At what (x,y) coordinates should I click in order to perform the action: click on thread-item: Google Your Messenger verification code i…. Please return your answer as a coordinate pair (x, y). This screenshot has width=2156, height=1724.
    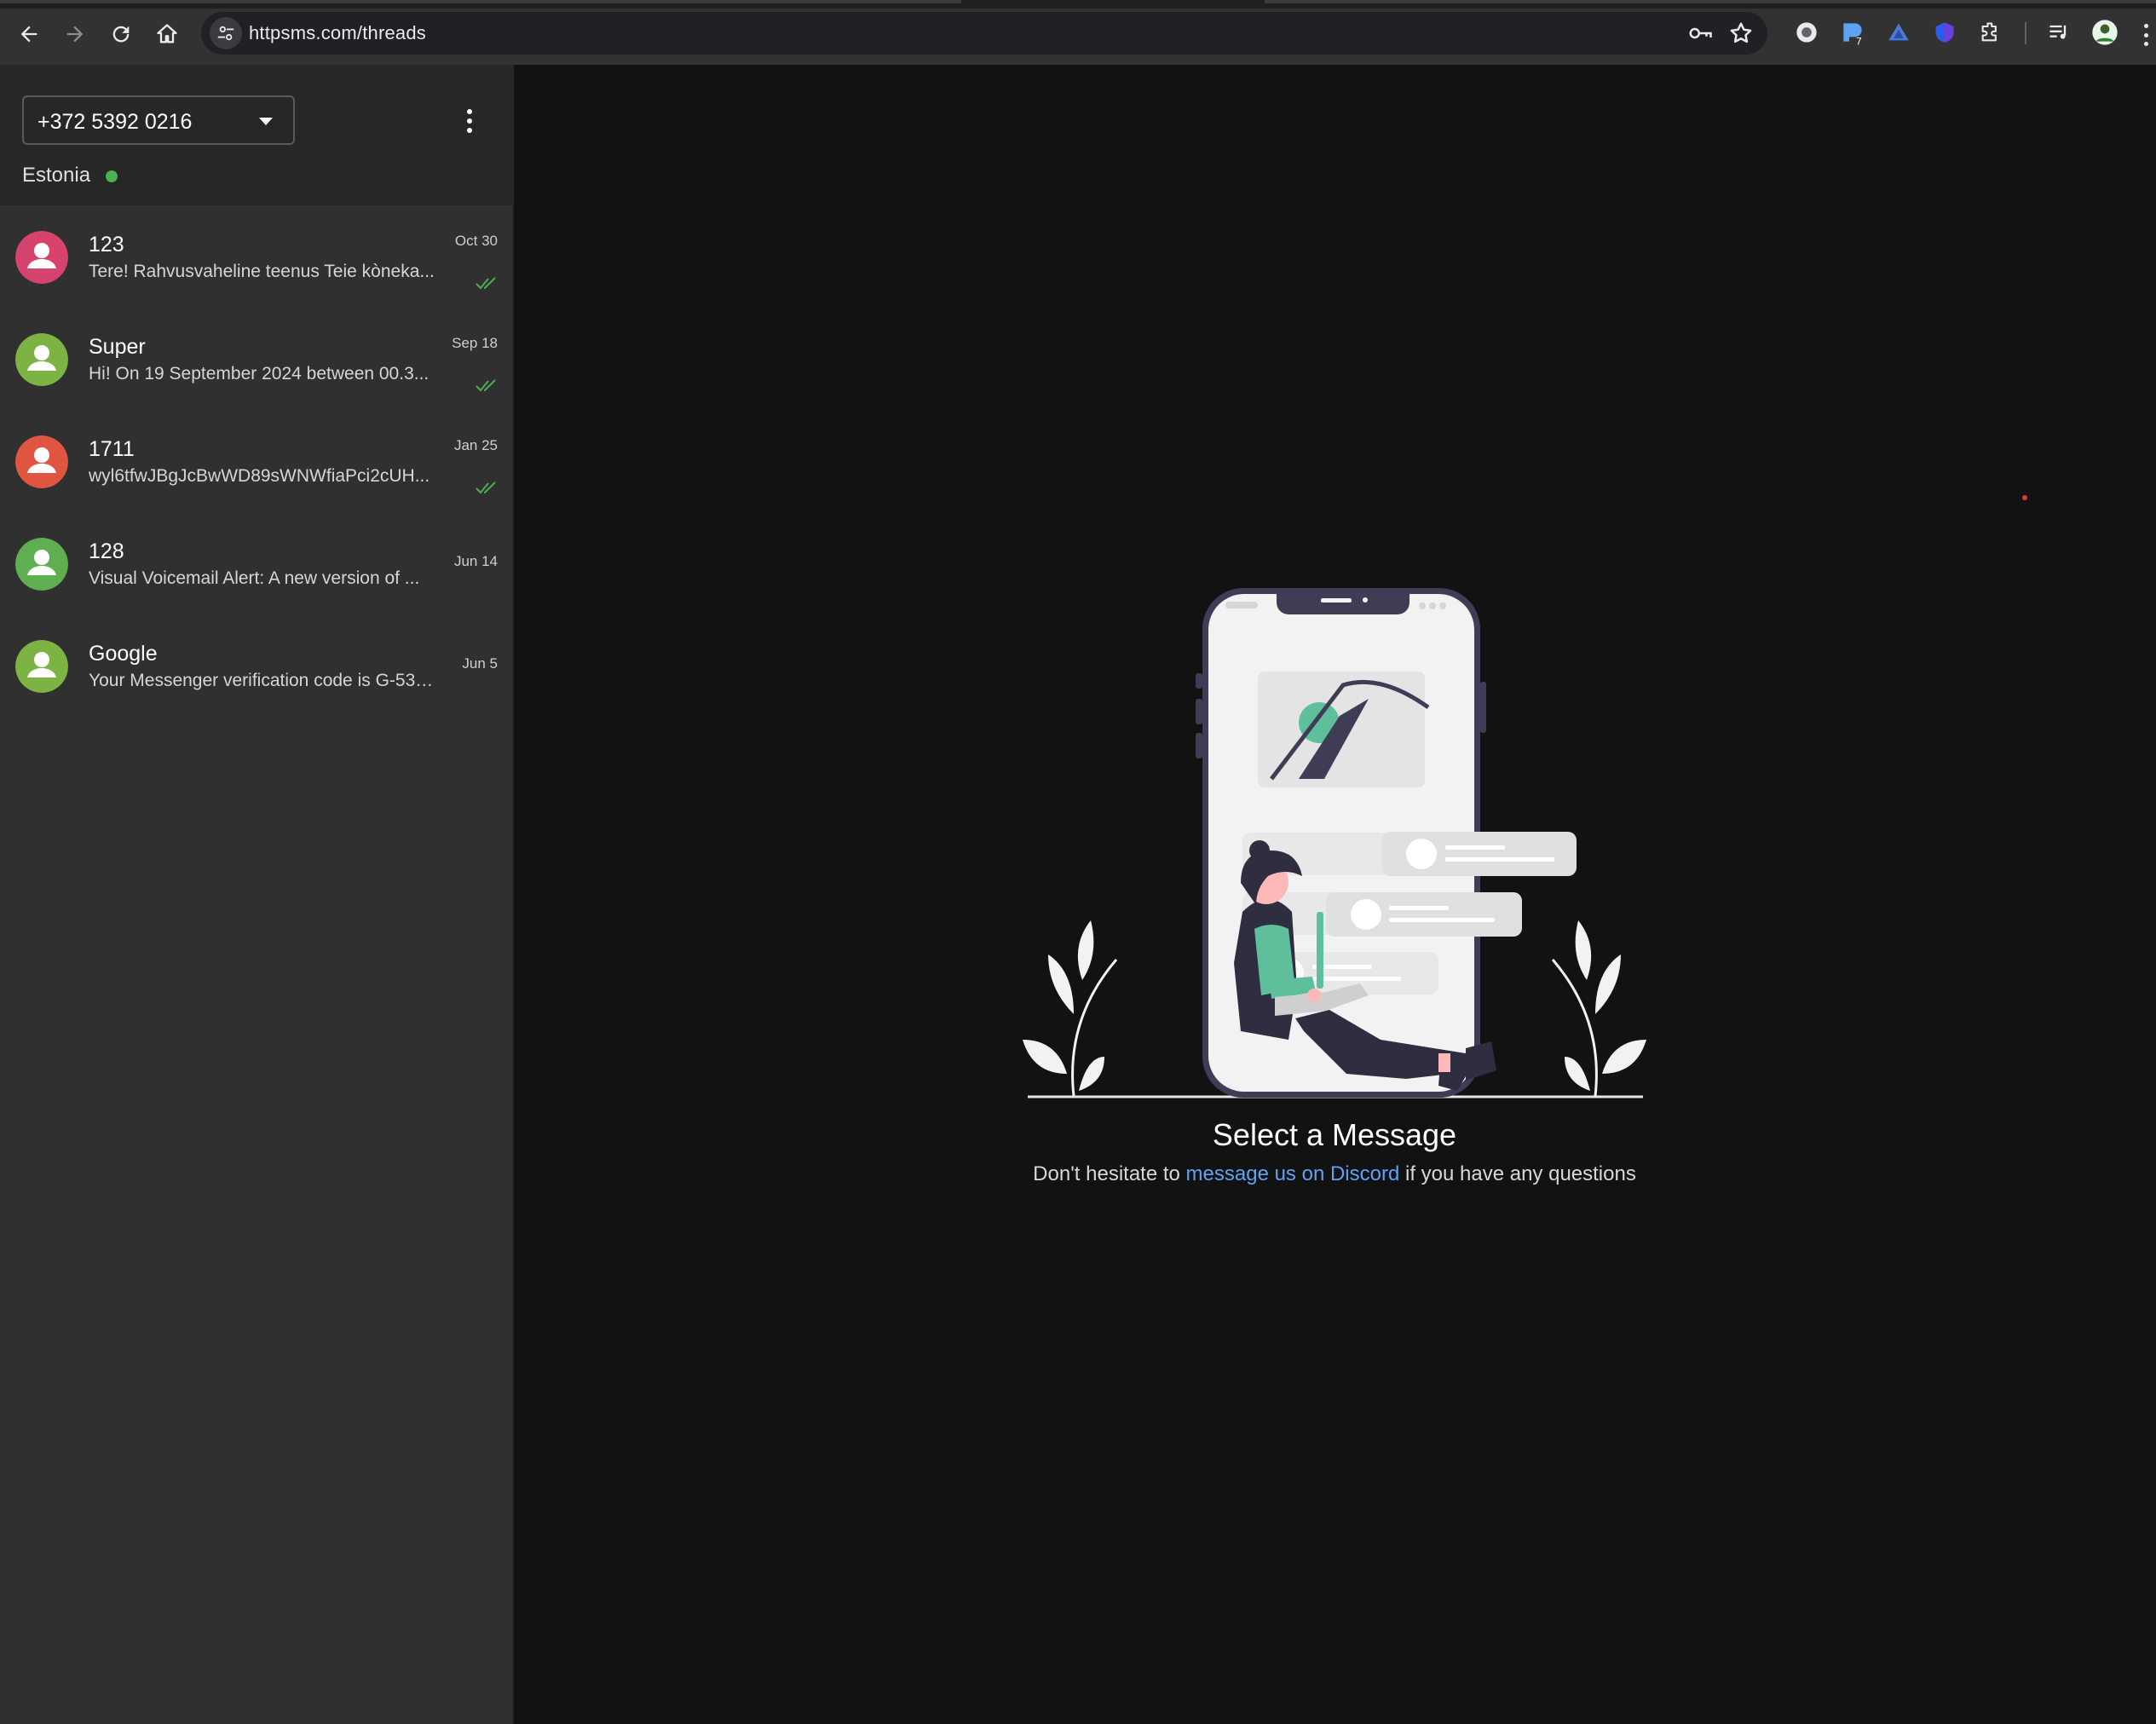
    Looking at the image, I should click on (256, 666).